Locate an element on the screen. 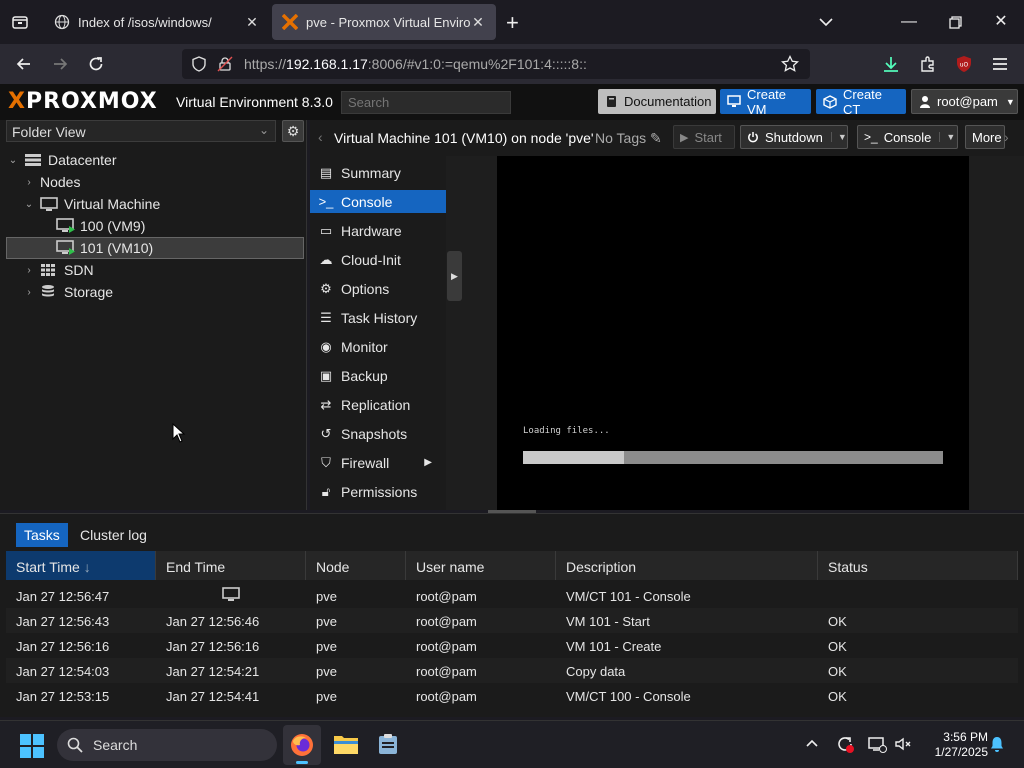 This screenshot has width=1024, height=768. tree-item-vm-101: 101 (VM10) is located at coordinates (155, 248).